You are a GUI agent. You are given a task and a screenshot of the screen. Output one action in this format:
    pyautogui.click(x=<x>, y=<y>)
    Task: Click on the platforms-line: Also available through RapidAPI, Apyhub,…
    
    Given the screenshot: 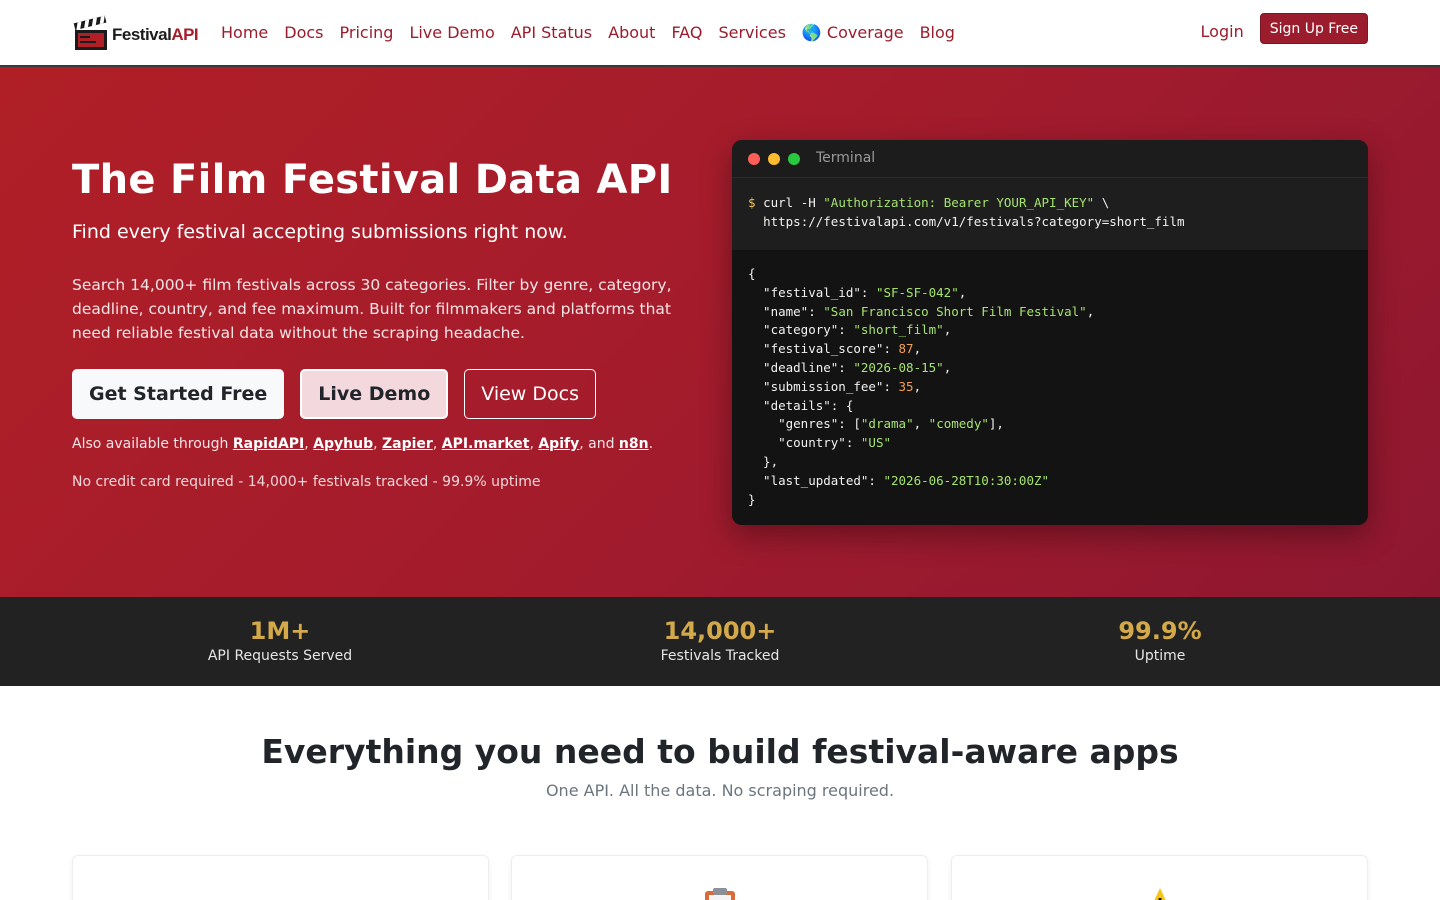 What is the action you would take?
    pyautogui.click(x=363, y=444)
    